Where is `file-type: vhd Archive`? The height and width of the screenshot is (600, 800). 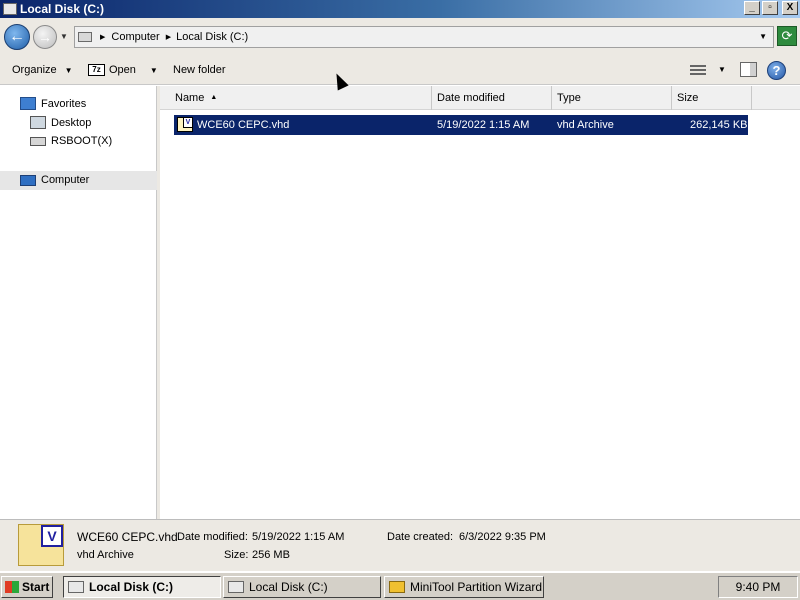 file-type: vhd Archive is located at coordinates (585, 125).